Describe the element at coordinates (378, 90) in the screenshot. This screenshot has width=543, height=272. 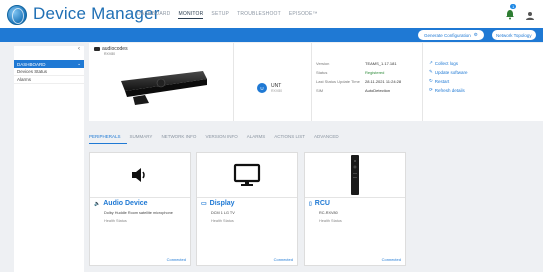
I see `field-value-sim: AutoDetection` at that location.